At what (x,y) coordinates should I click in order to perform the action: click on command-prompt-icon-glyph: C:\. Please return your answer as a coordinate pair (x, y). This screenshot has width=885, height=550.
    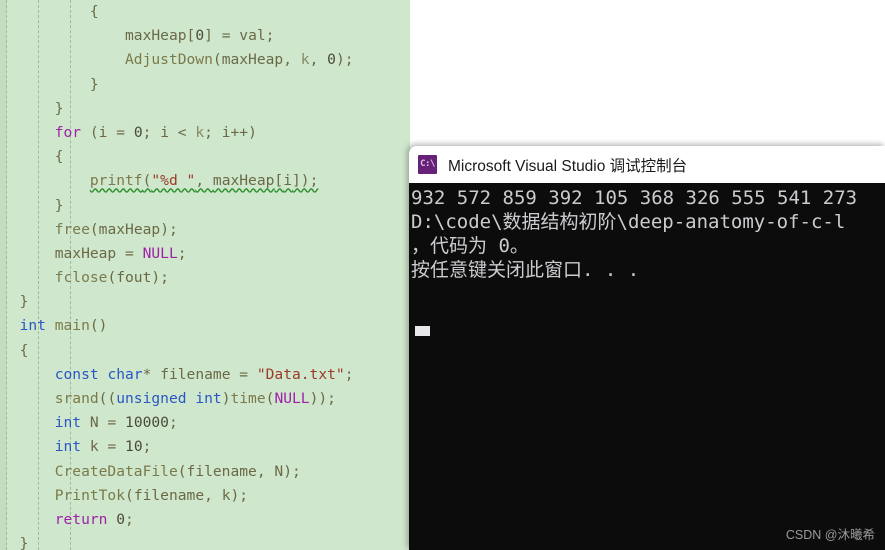
    Looking at the image, I should click on (427, 164).